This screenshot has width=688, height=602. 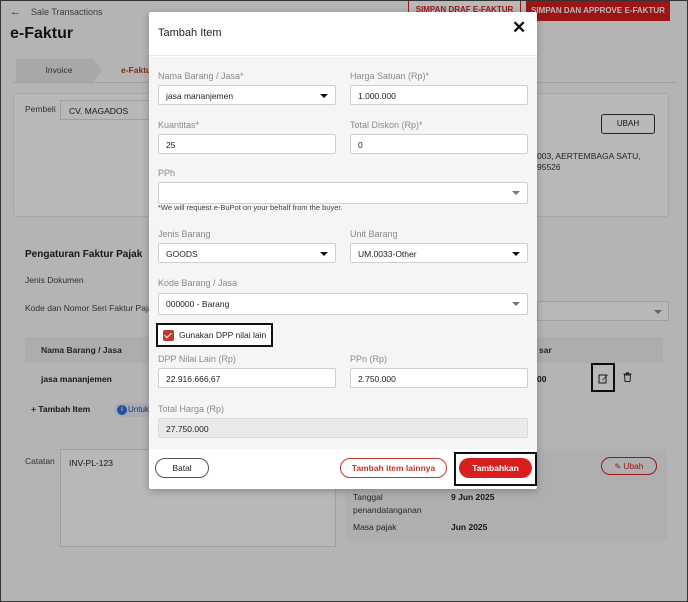 I want to click on dpp-other-checkbox: Gunakan DPP nilai lain, so click(x=214, y=335).